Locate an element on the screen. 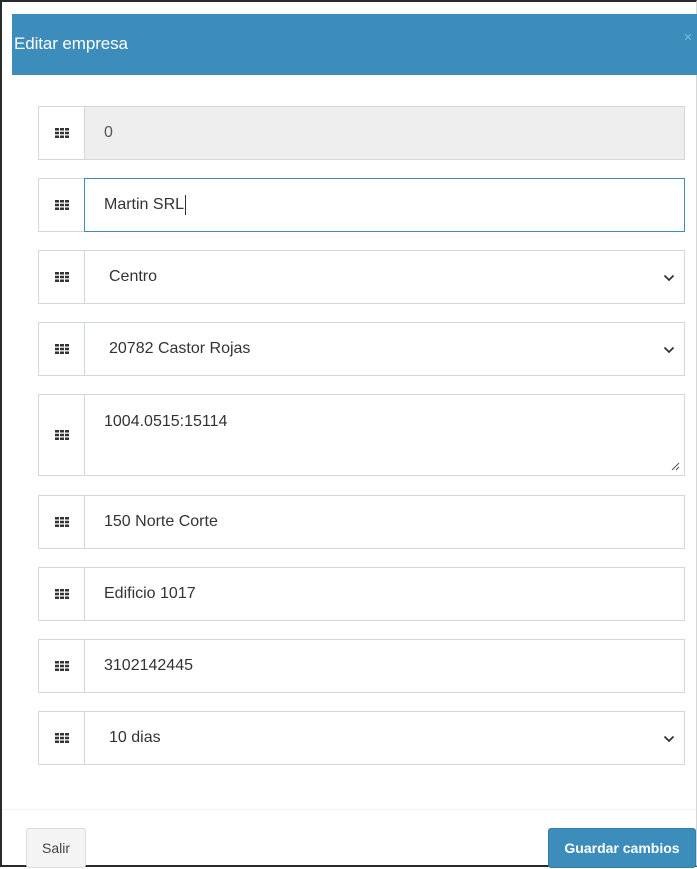  terms-select-value: 10 dias is located at coordinates (135, 737).